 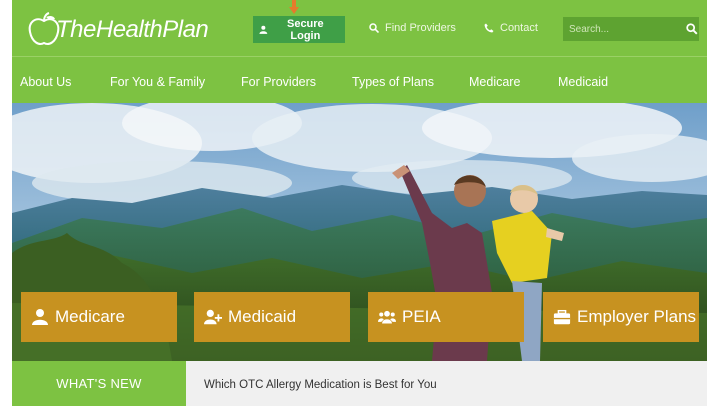 I want to click on briefcase-icon, so click(x=562, y=317).